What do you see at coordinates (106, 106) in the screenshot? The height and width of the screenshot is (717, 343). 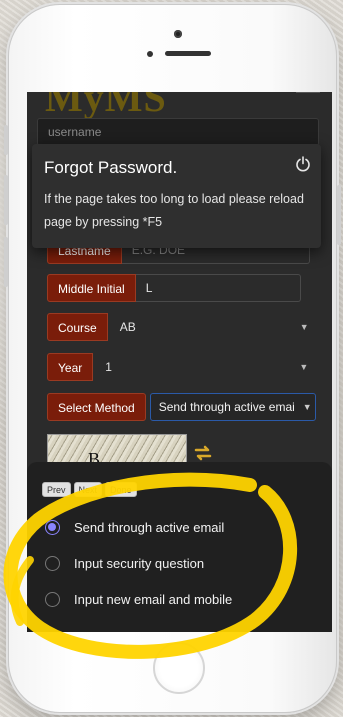 I see `app-logo: MyMS` at bounding box center [106, 106].